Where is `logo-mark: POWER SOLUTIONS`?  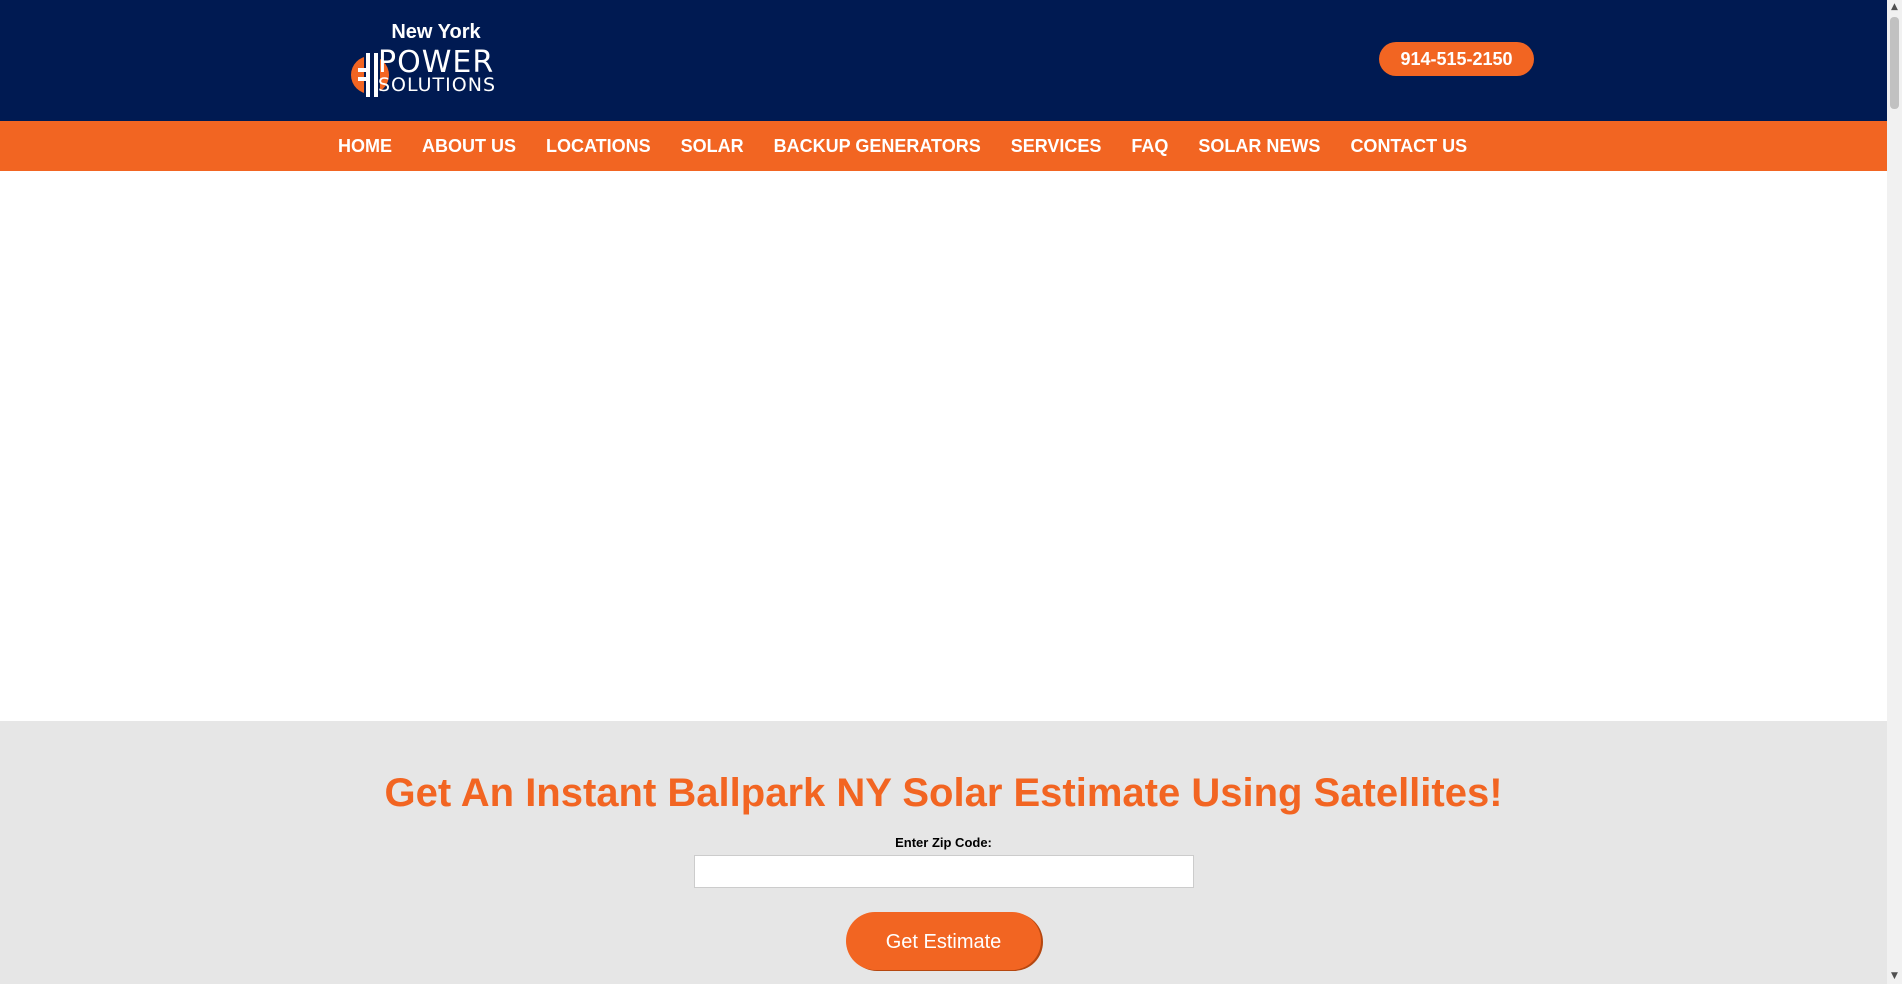
logo-mark: POWER SOLUTIONS is located at coordinates (440, 74).